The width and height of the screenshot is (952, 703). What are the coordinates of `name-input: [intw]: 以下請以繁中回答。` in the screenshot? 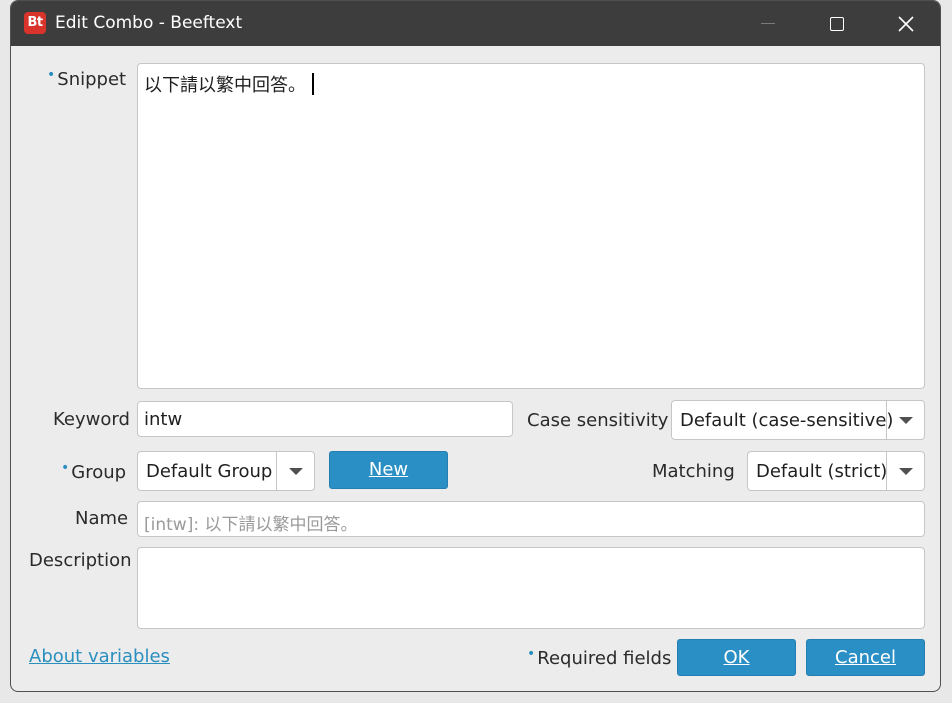 It's located at (531, 519).